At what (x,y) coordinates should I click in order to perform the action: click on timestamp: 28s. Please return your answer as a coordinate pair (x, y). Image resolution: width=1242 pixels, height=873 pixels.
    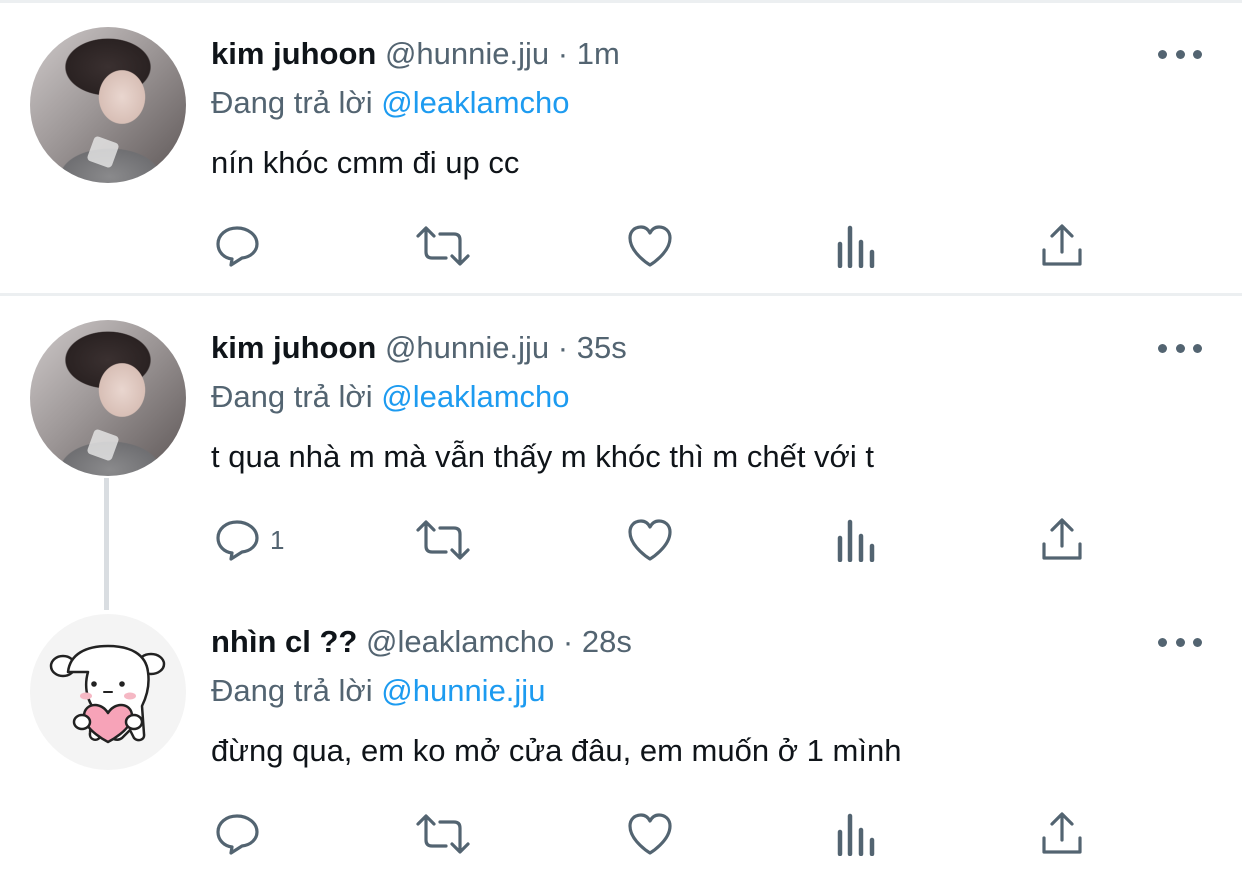
    Looking at the image, I should click on (607, 641).